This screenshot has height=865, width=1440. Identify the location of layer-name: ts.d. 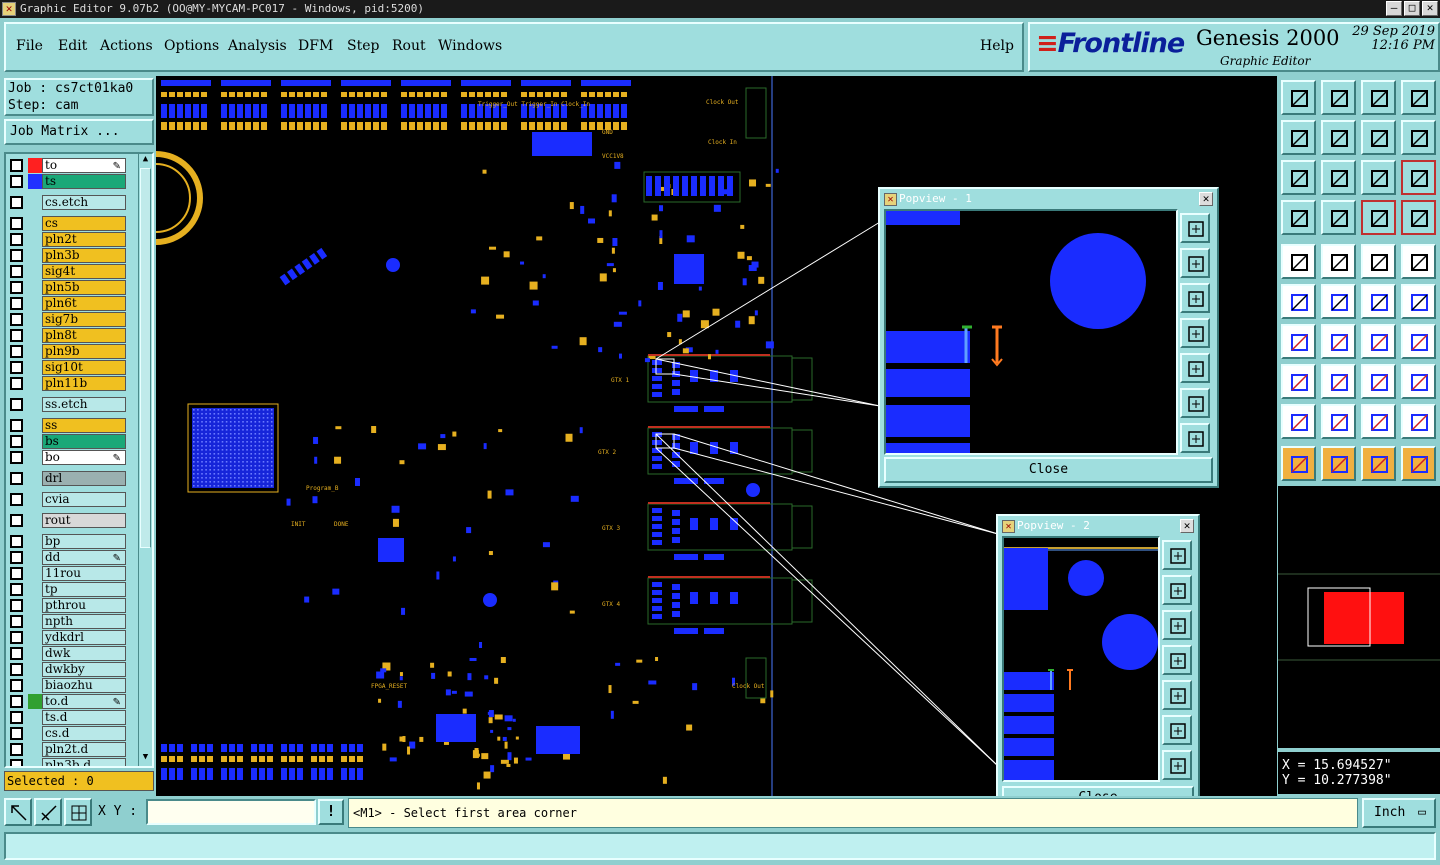
(84, 717).